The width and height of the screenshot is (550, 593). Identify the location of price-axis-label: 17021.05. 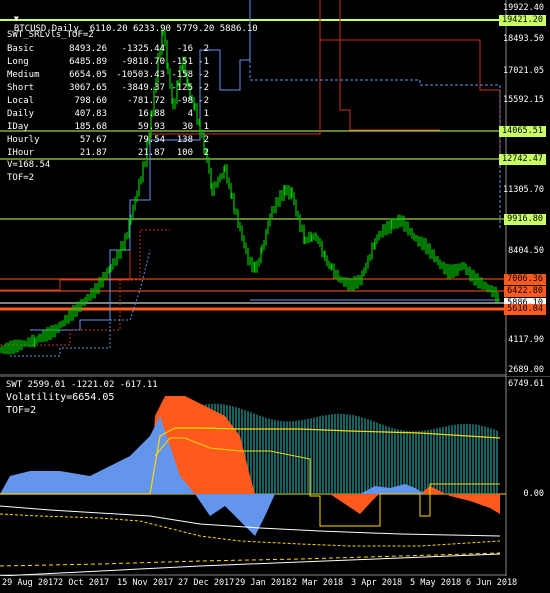
(523, 71).